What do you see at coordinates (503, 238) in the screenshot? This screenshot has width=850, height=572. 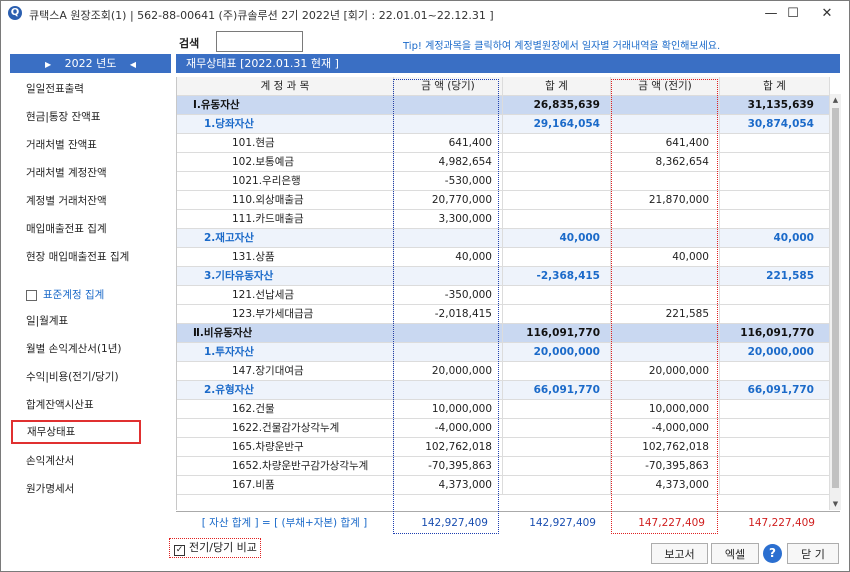 I see `group-row: 2.재고자산 40,000 40,000` at bounding box center [503, 238].